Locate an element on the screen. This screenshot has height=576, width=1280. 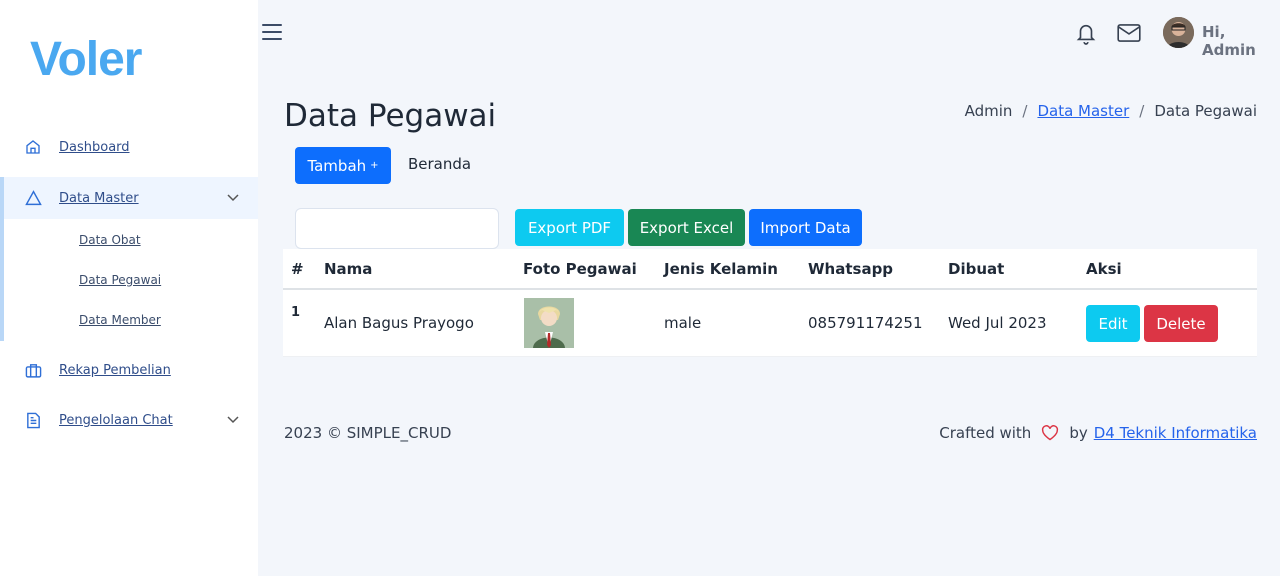
column-header-nama: Nama is located at coordinates (348, 269).